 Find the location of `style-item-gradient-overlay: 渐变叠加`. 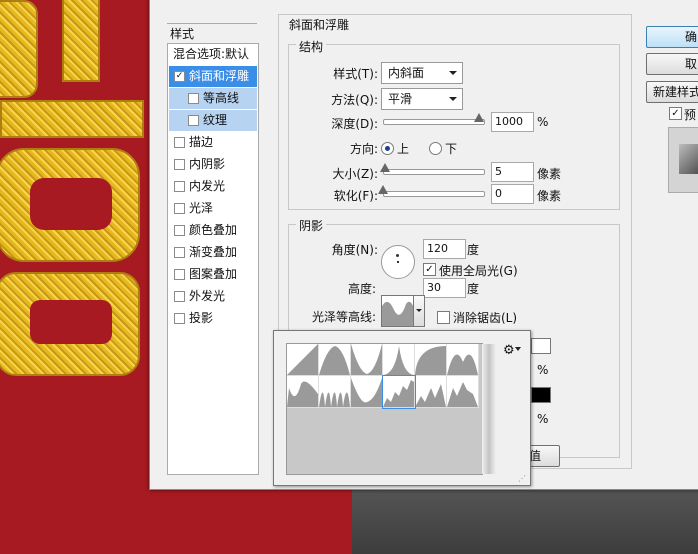

style-item-gradient-overlay: 渐变叠加 is located at coordinates (213, 252).